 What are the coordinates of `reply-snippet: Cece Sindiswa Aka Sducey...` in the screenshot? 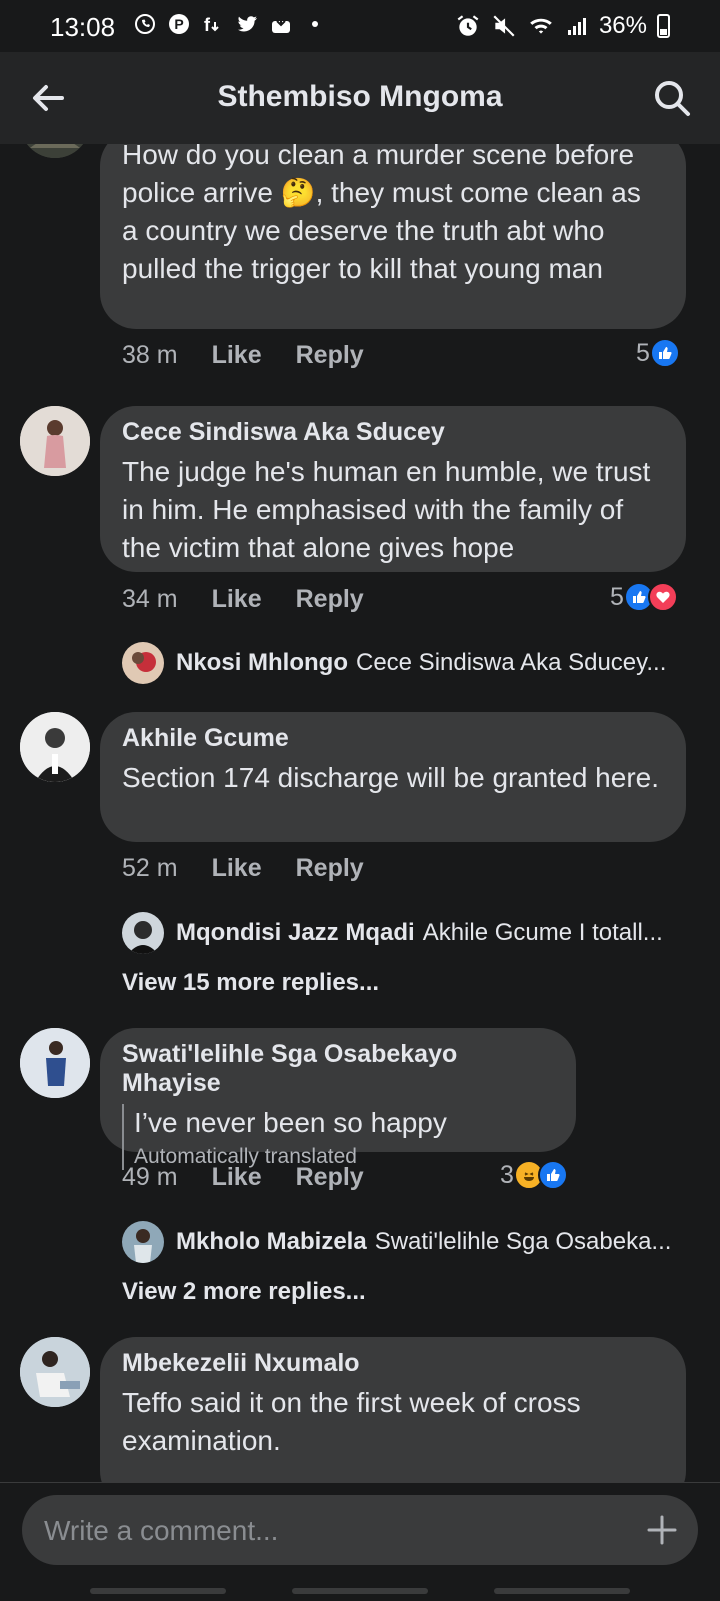 It's located at (511, 662).